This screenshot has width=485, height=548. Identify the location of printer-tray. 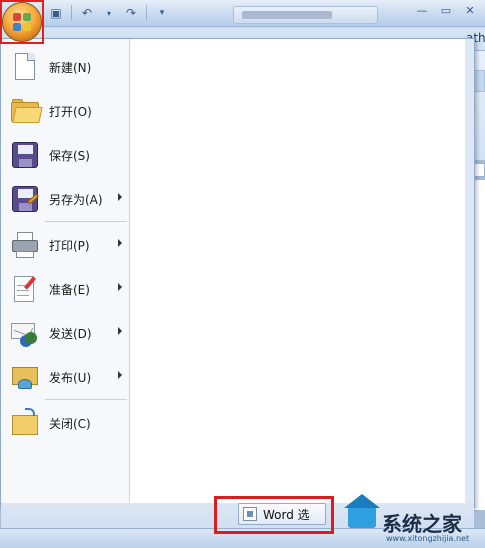
(25, 254).